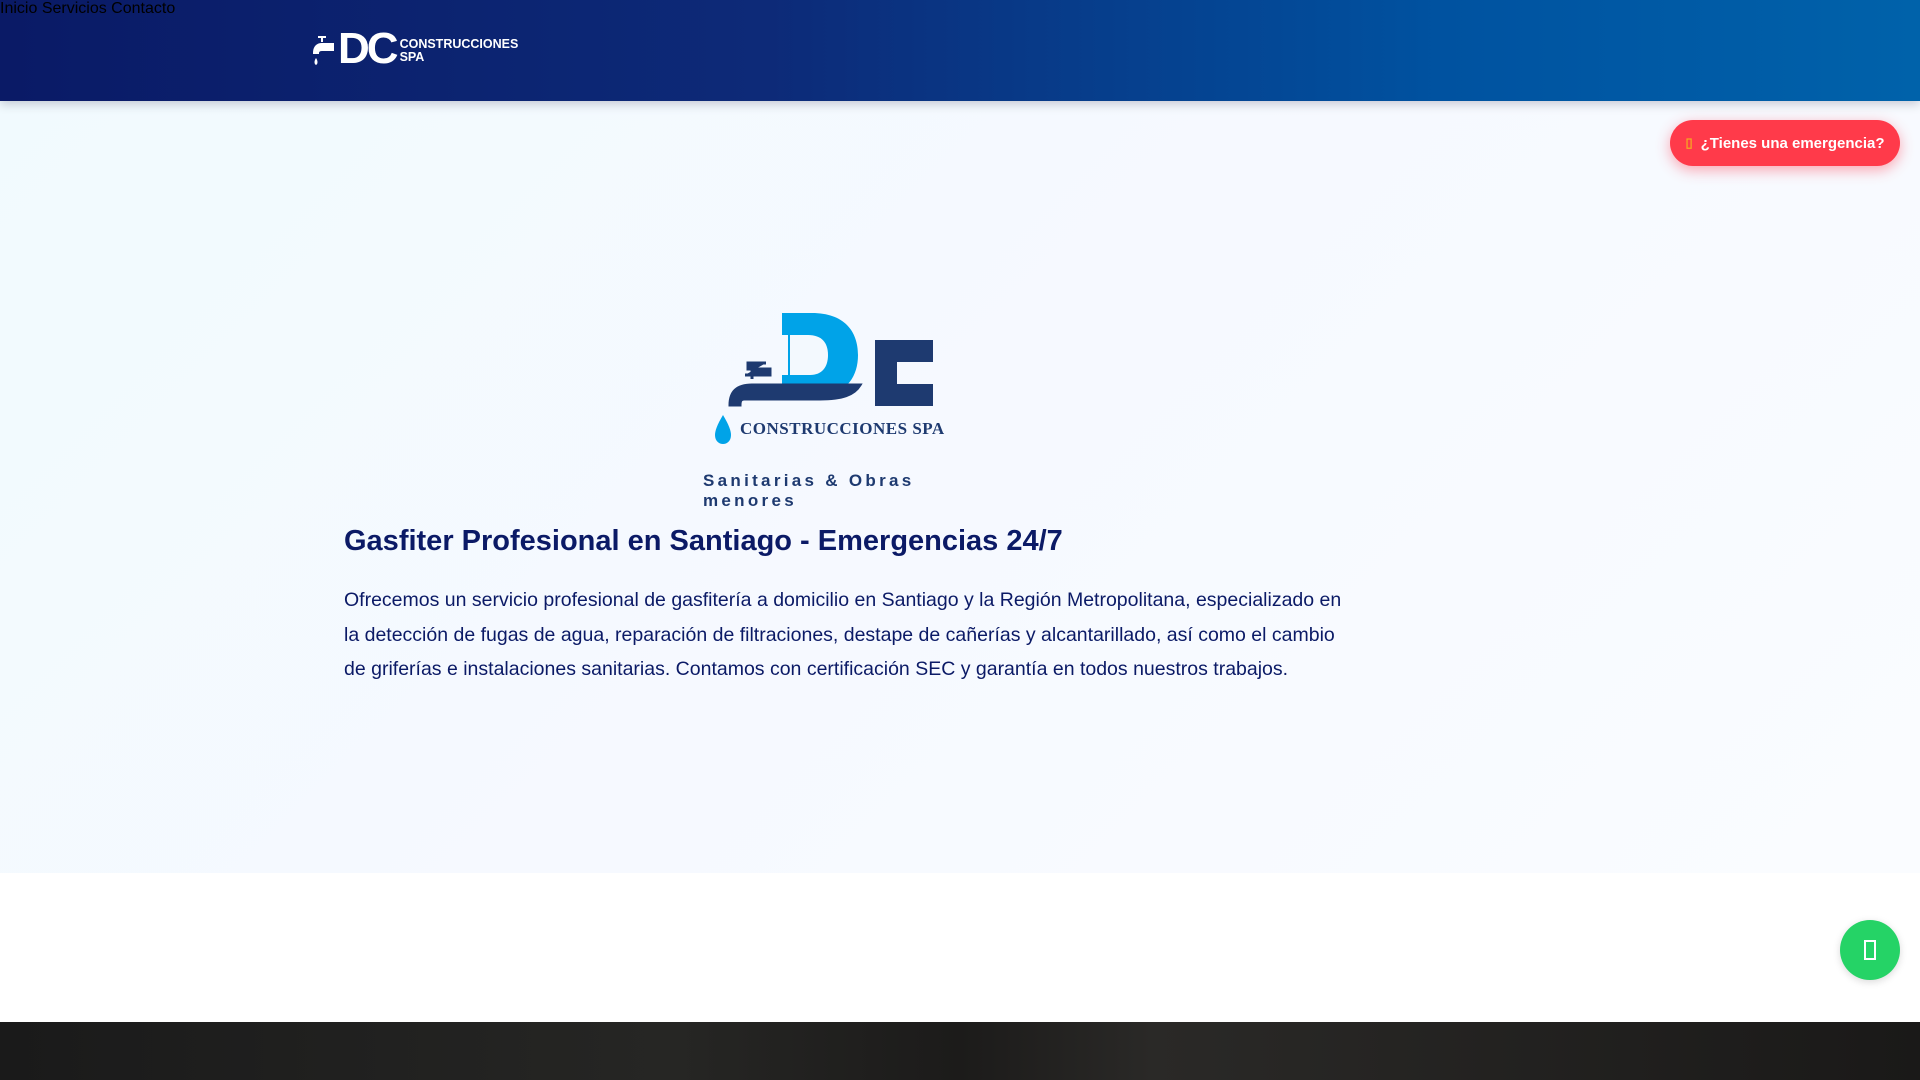  What do you see at coordinates (412, 57) in the screenshot?
I see `logo-text-2: SPA` at bounding box center [412, 57].